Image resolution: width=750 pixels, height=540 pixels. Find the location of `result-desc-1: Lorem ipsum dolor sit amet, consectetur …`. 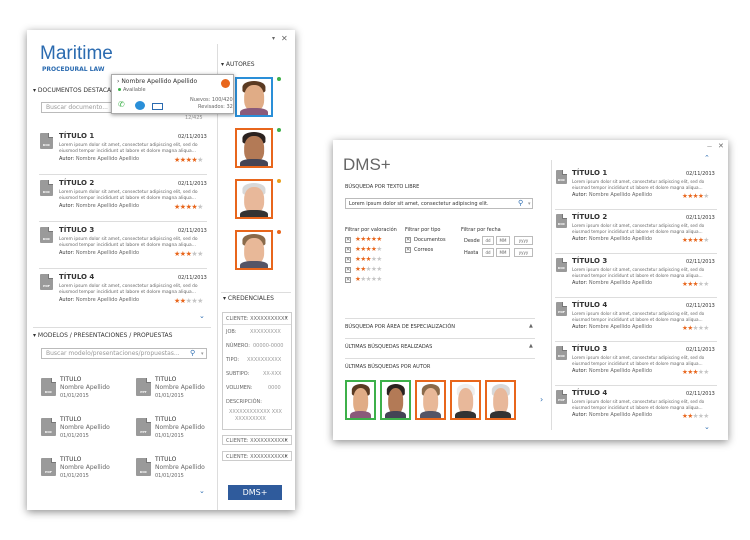

result-desc-1: Lorem ipsum dolor sit amet, consectetur … is located at coordinates (638, 181).